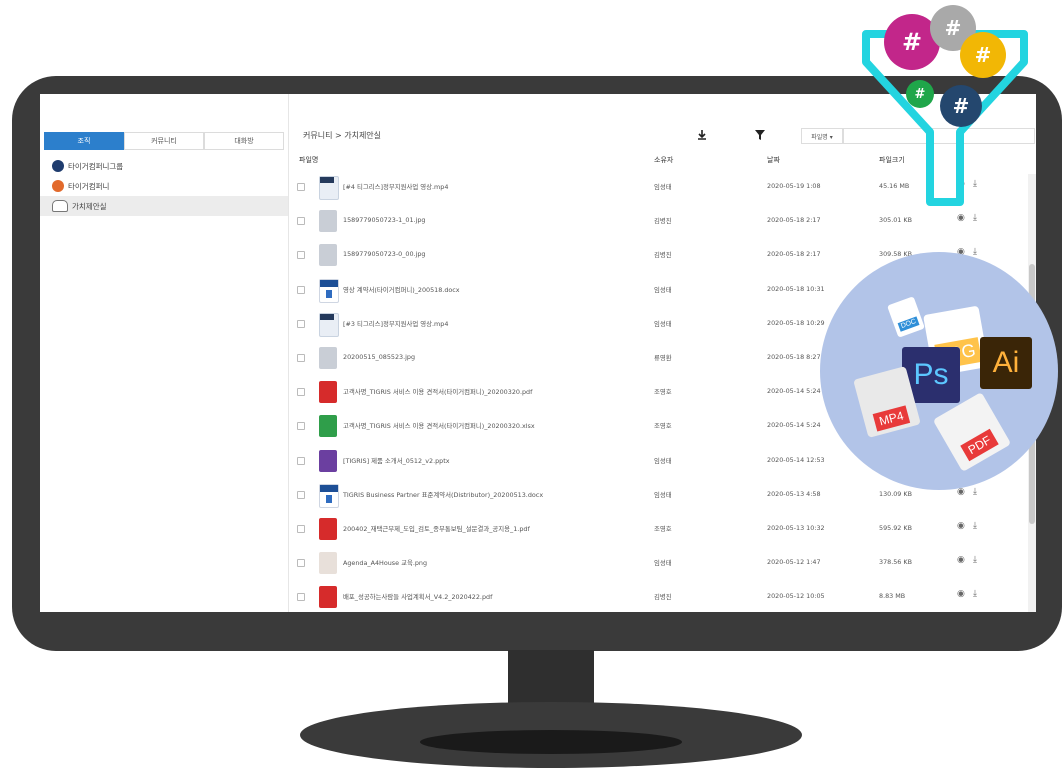  What do you see at coordinates (384, 254) in the screenshot?
I see `file-name: 1589779050723-0_00.jpg` at bounding box center [384, 254].